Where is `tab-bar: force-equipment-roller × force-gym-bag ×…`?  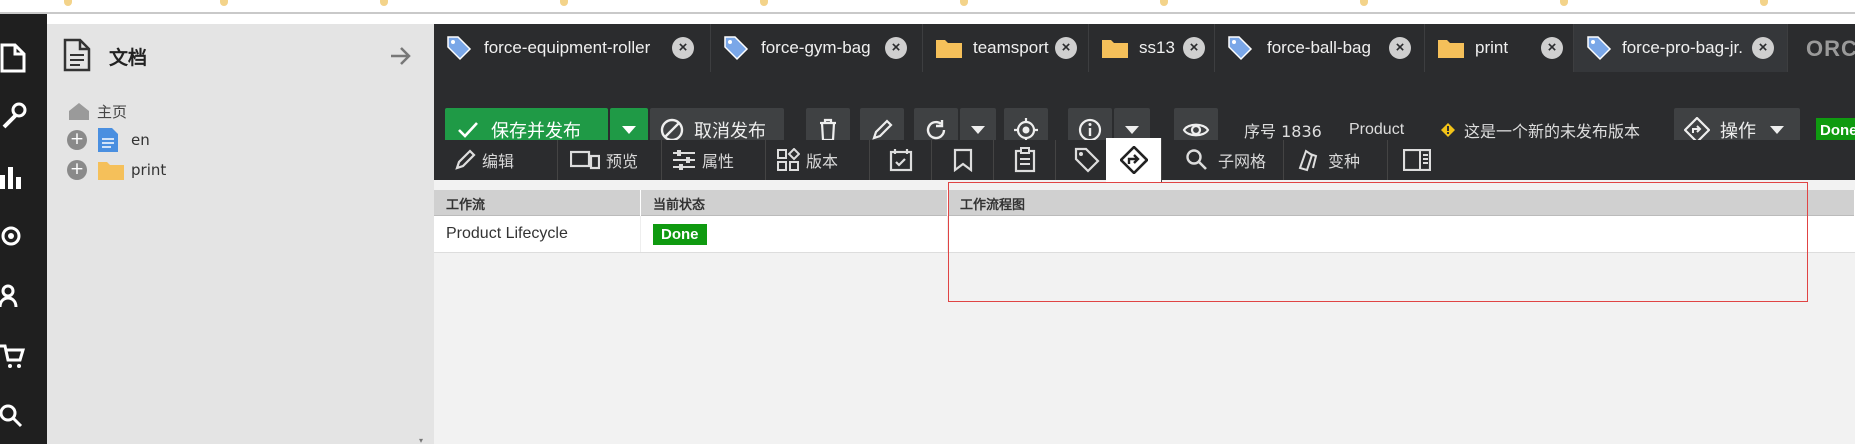 tab-bar: force-equipment-roller × force-gym-bag ×… is located at coordinates (1144, 48).